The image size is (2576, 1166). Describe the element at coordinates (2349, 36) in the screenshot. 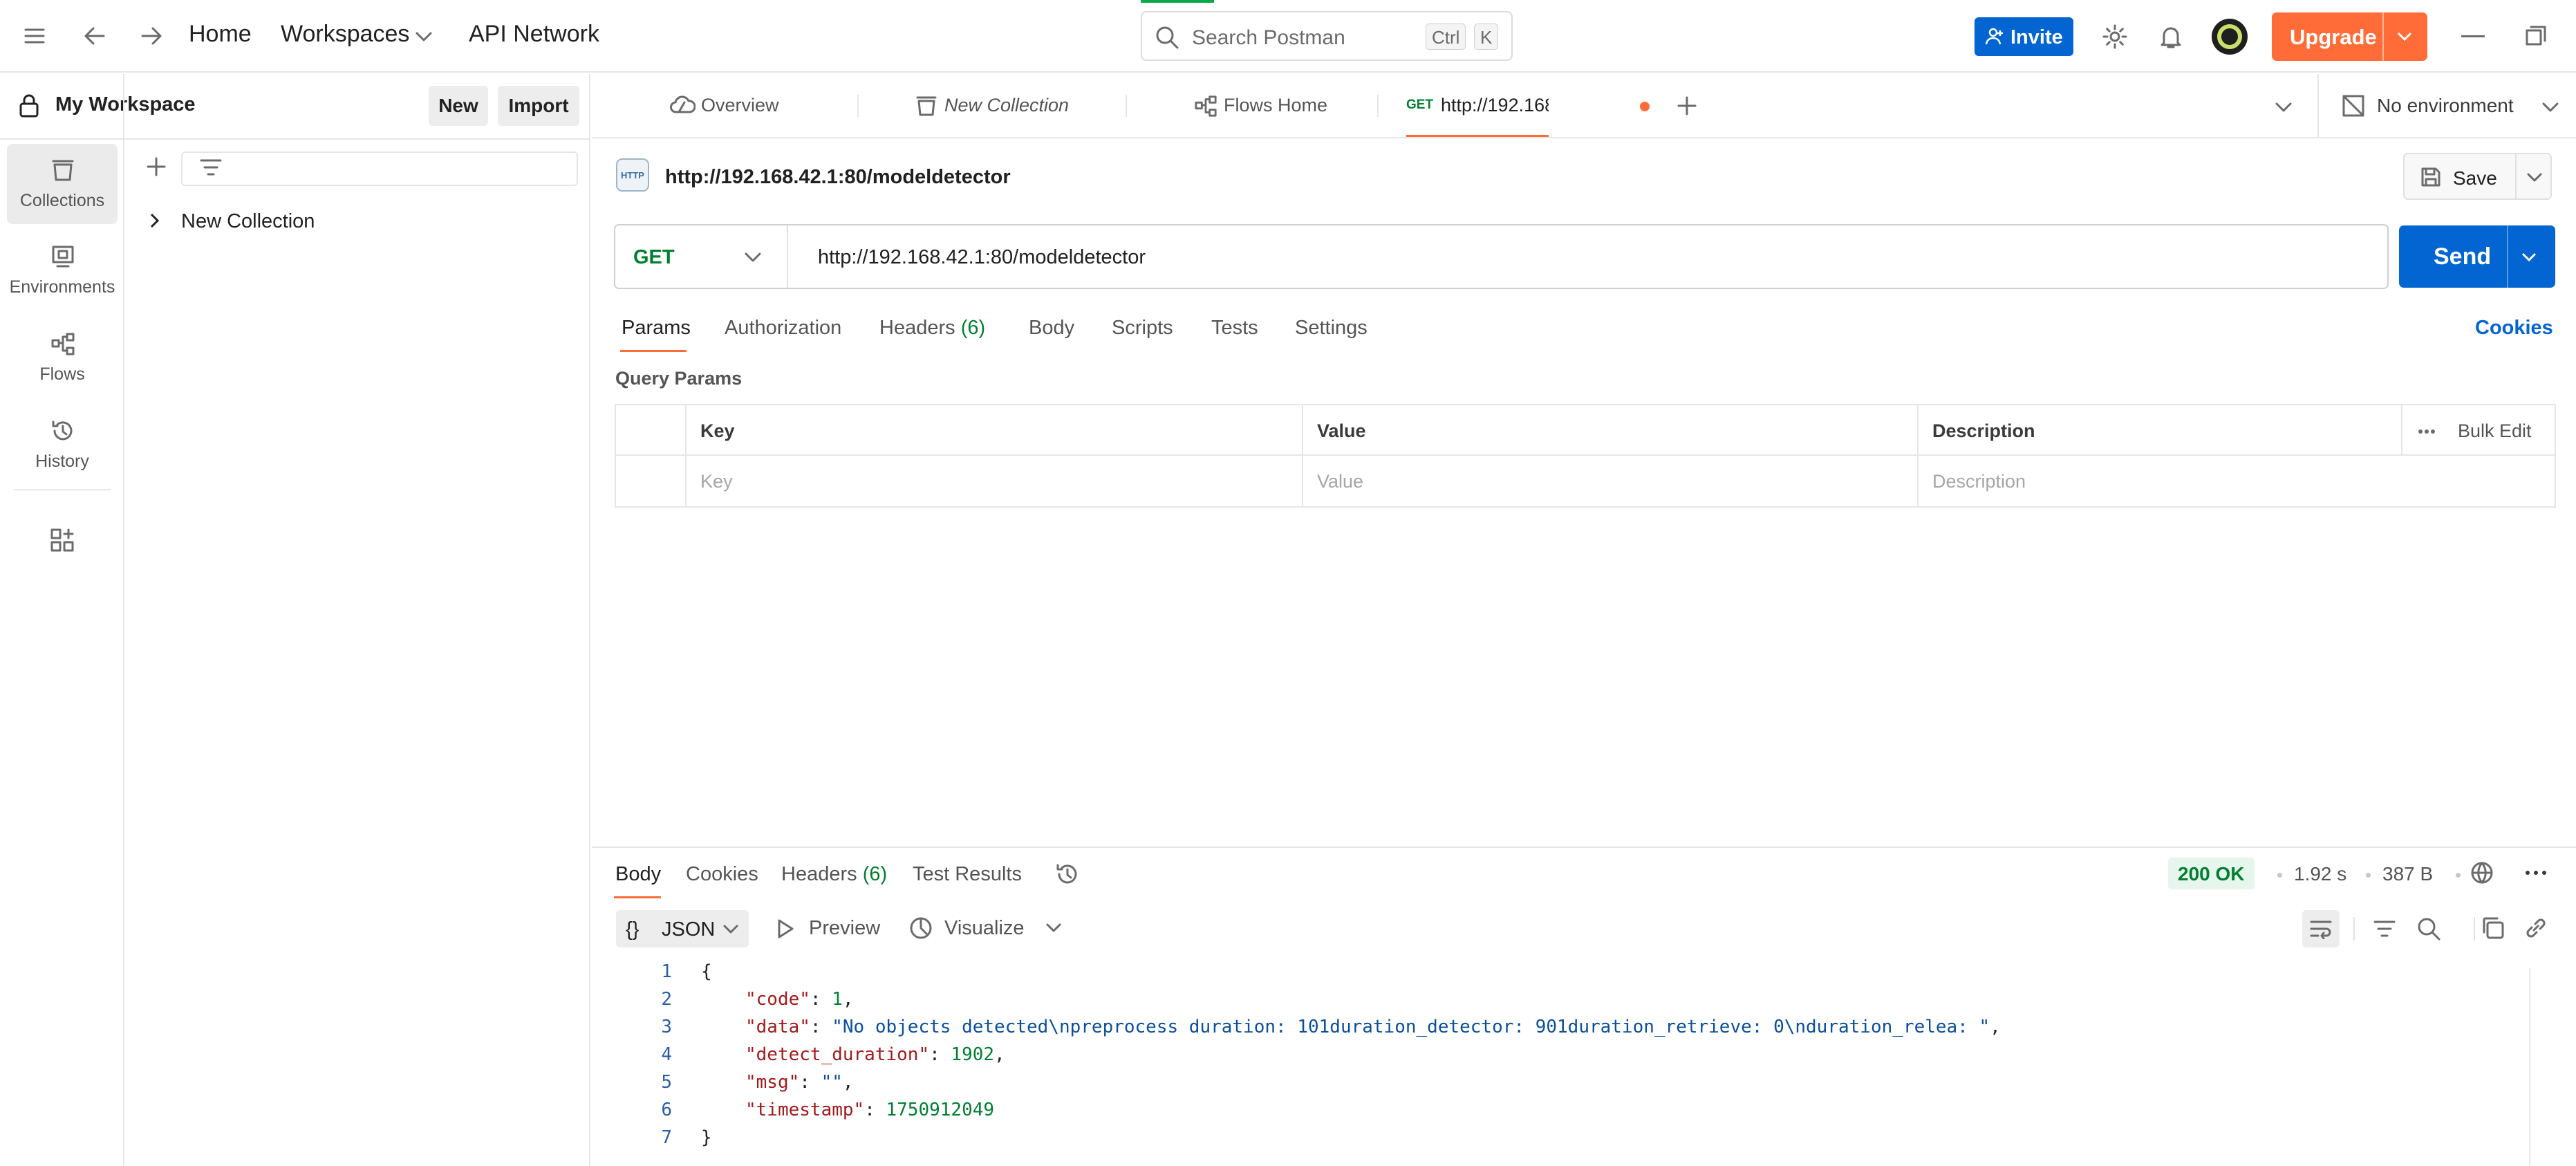

I see `upgrade-button: Upgrade` at that location.